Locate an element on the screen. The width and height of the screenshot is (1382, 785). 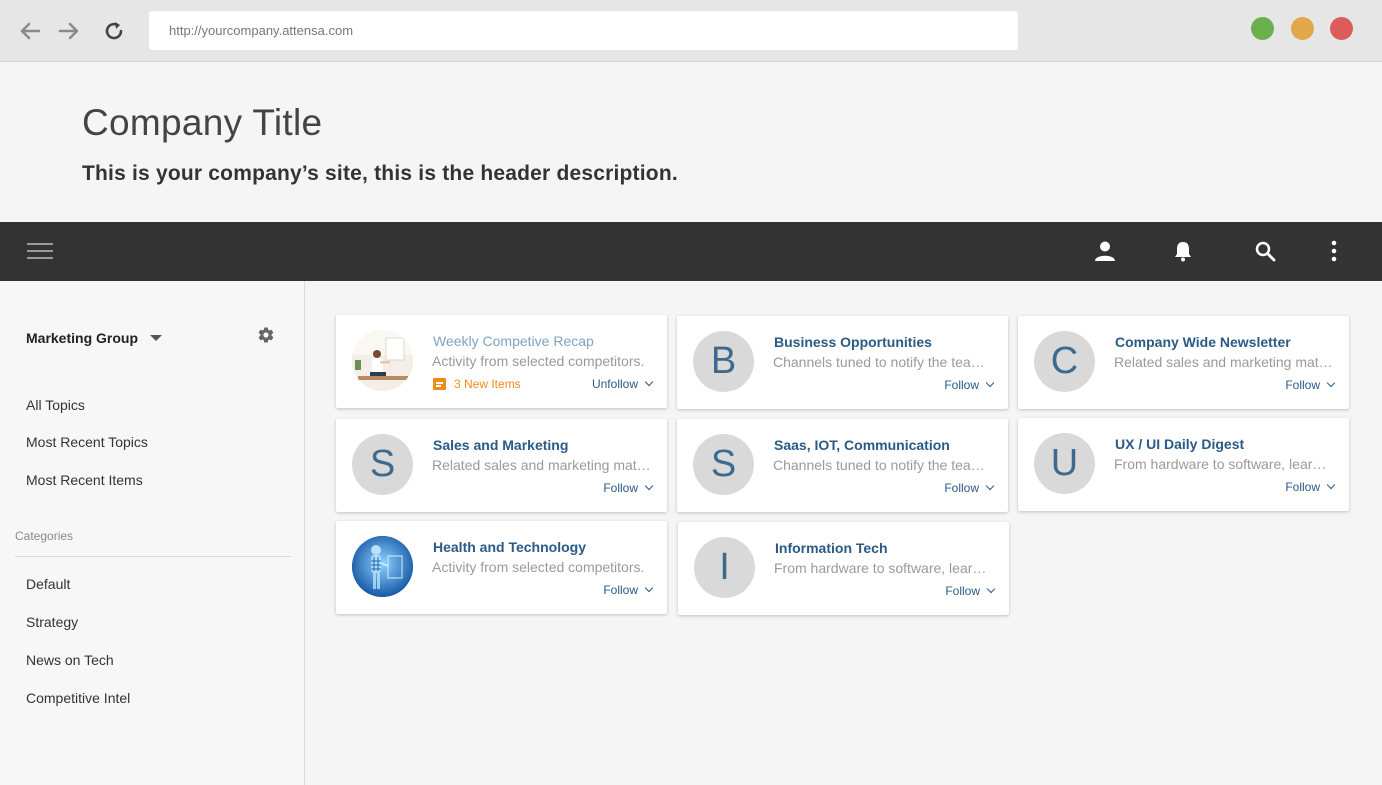
new-items-badge: 3 New Items is located at coordinates (477, 384).